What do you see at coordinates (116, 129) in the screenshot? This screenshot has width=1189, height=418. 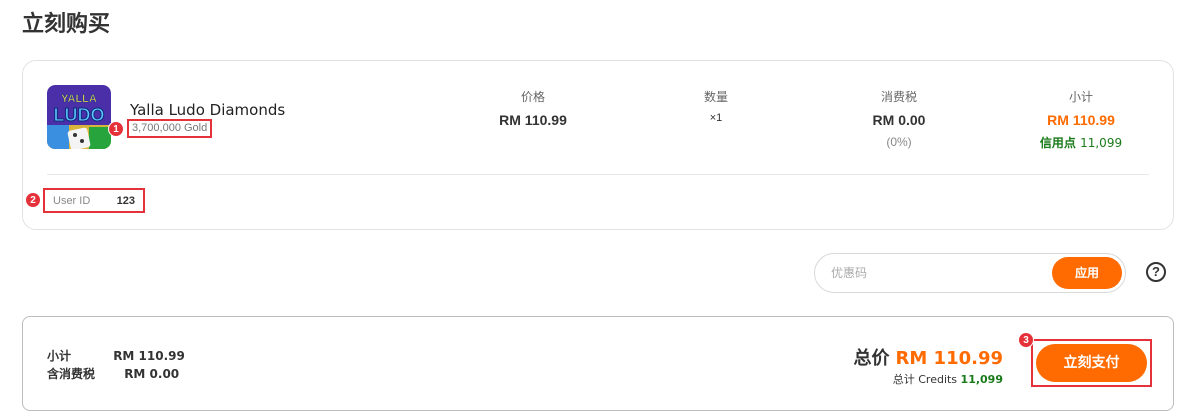 I see `annotation-marker-1: 1` at bounding box center [116, 129].